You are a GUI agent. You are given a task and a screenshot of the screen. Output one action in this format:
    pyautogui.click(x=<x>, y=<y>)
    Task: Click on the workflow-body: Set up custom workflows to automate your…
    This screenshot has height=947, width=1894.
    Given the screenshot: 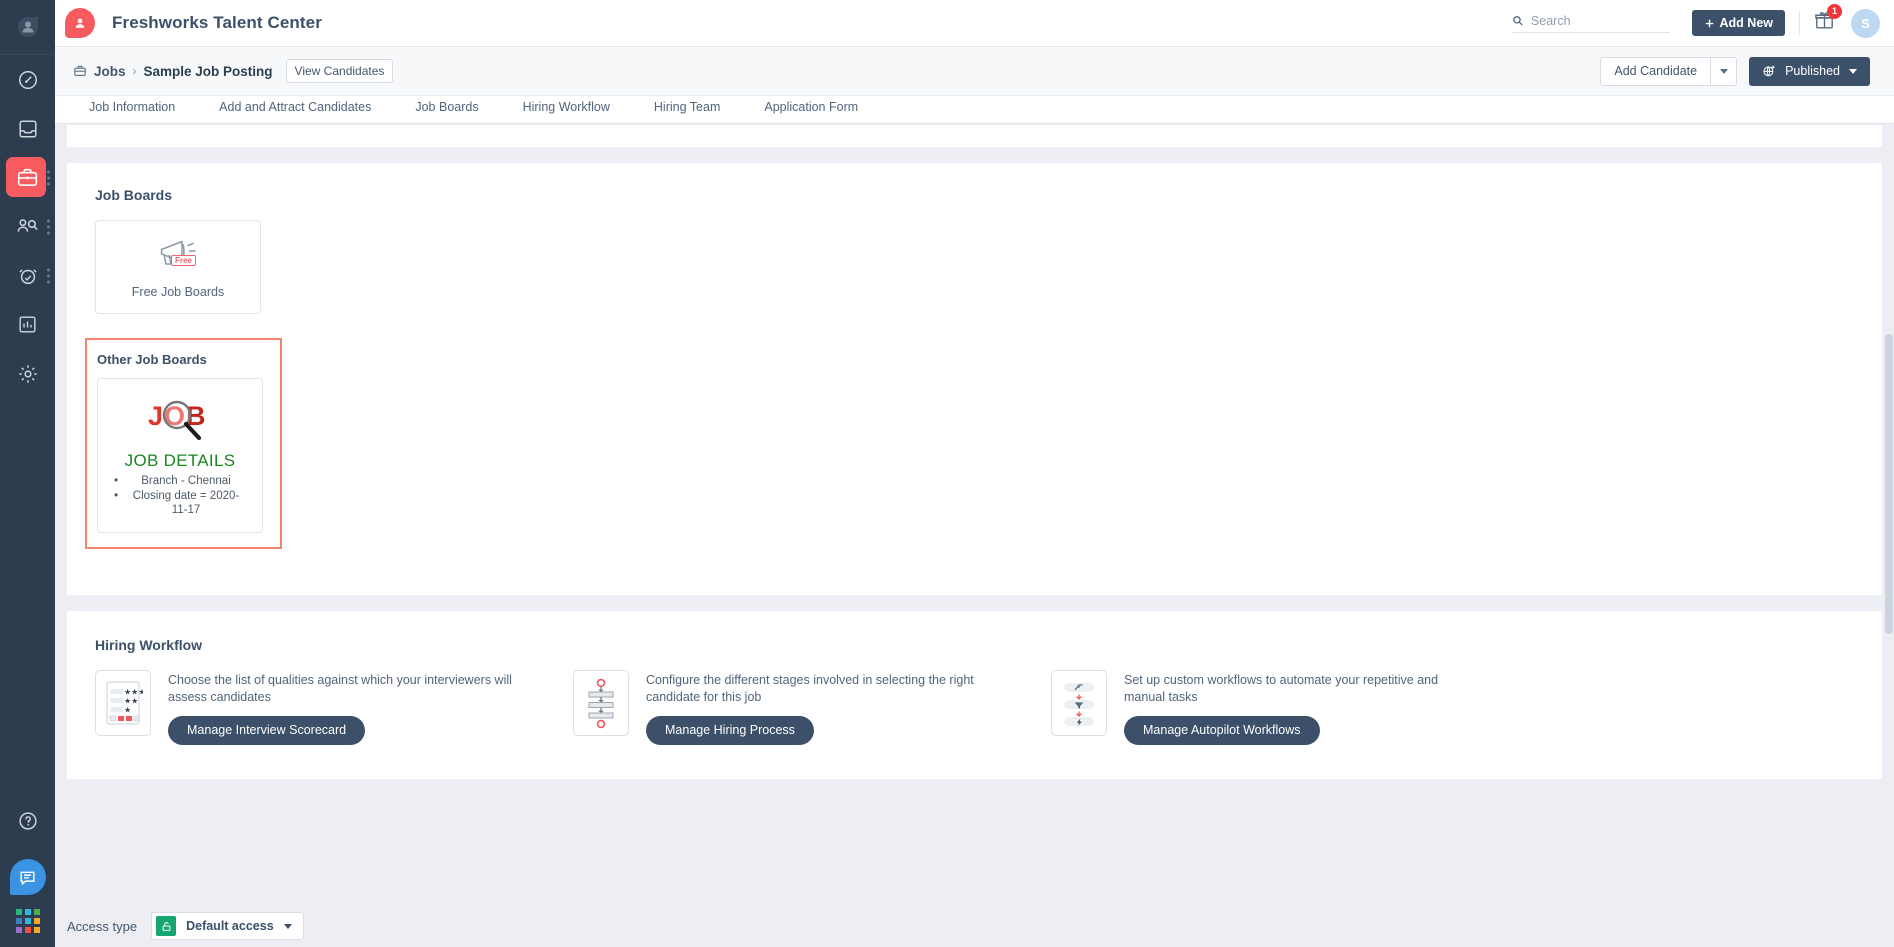 What is the action you would take?
    pyautogui.click(x=1300, y=707)
    